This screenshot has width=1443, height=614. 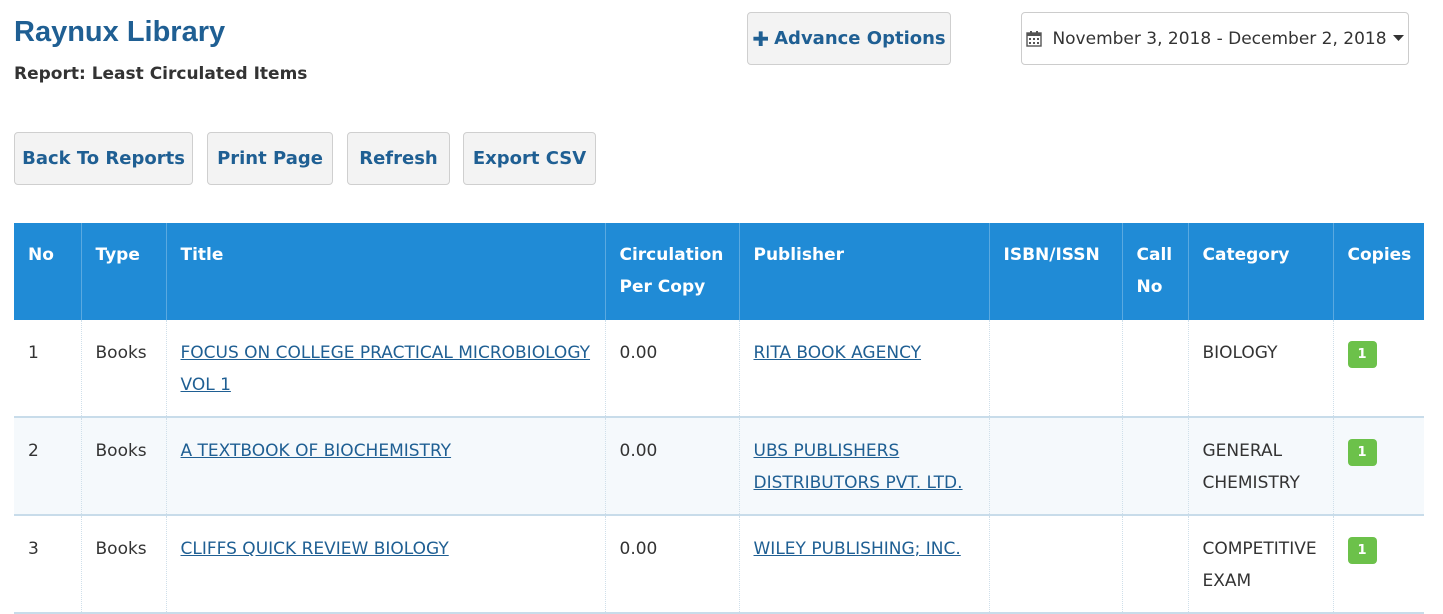 What do you see at coordinates (124, 271) in the screenshot?
I see `column-header-type: Type` at bounding box center [124, 271].